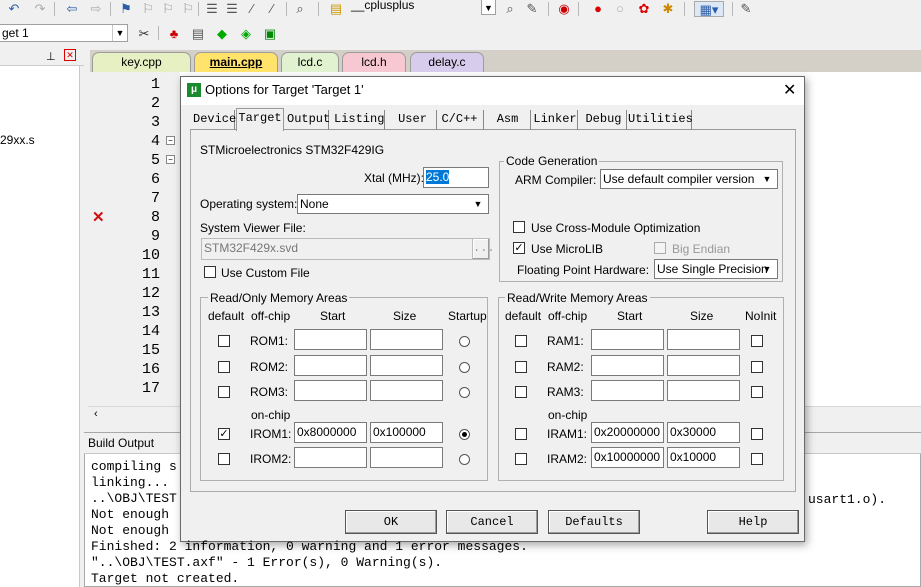  Describe the element at coordinates (40, 9) in the screenshot. I see `redo-icon: ↷` at that location.